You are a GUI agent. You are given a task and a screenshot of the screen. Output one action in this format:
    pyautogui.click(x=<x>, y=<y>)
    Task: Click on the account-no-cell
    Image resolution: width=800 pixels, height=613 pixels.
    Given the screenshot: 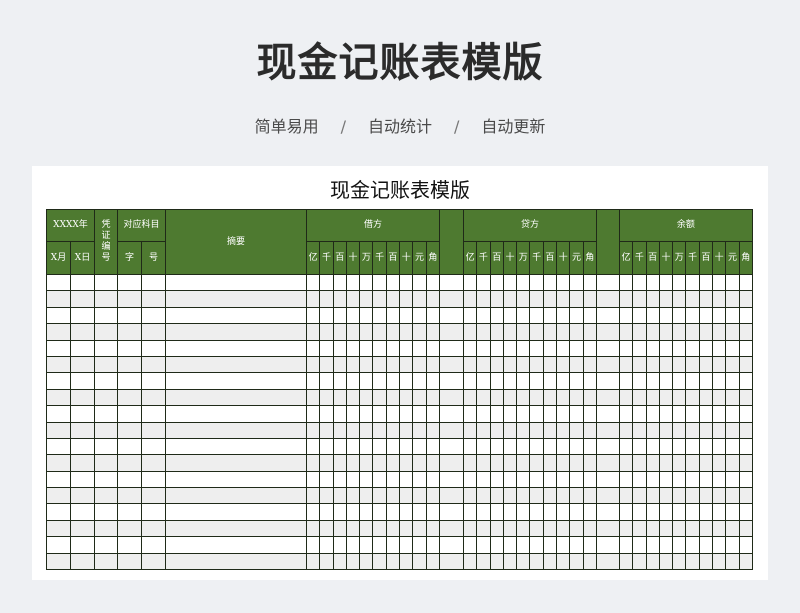 What is the action you would take?
    pyautogui.click(x=153, y=496)
    